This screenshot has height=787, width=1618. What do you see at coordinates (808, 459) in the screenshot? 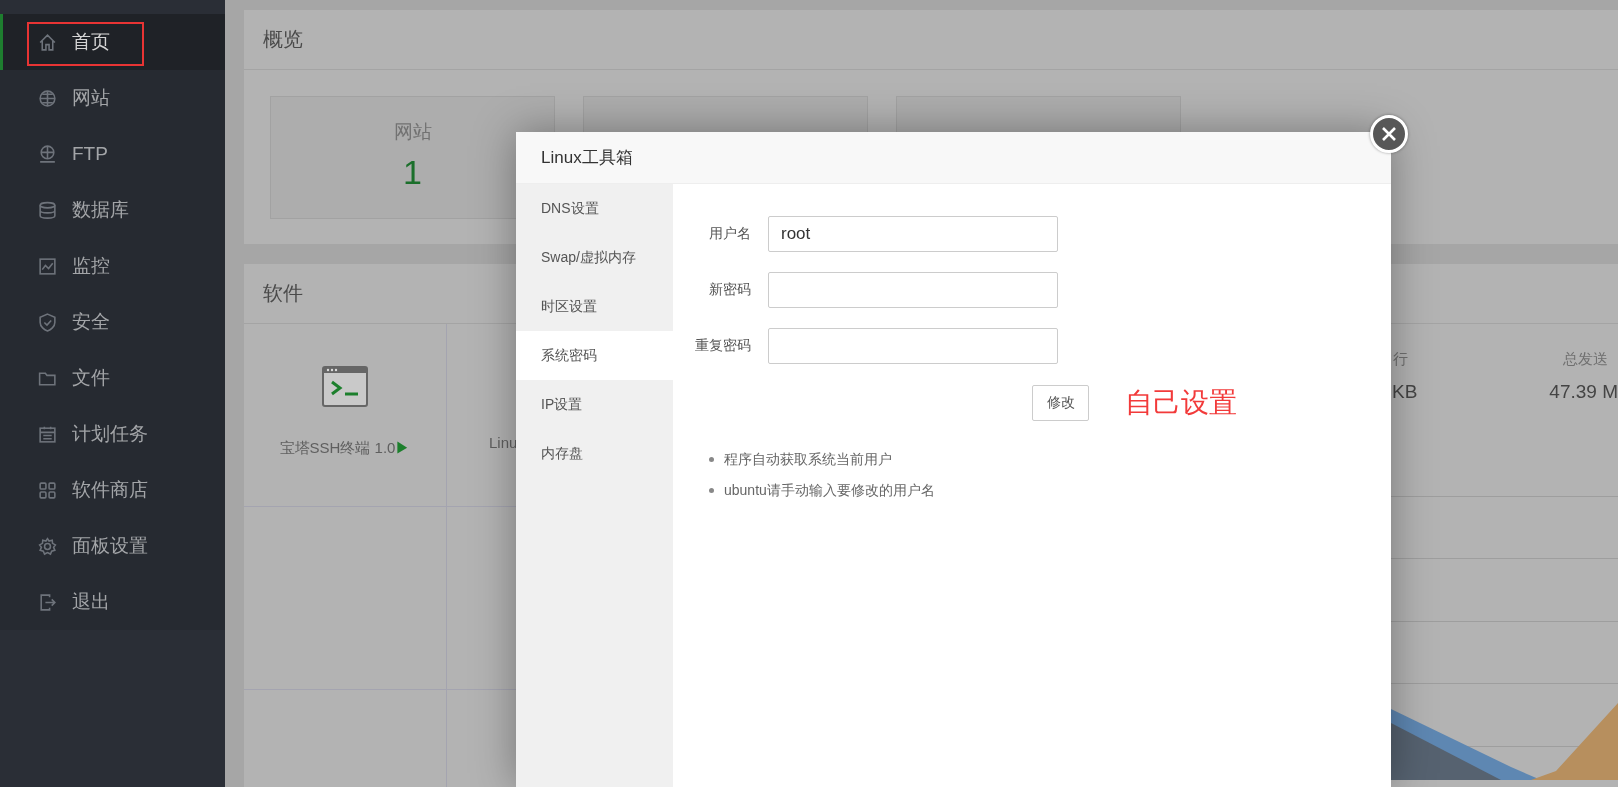
I see `note-text: 程序自动获取系统当前用户` at bounding box center [808, 459].